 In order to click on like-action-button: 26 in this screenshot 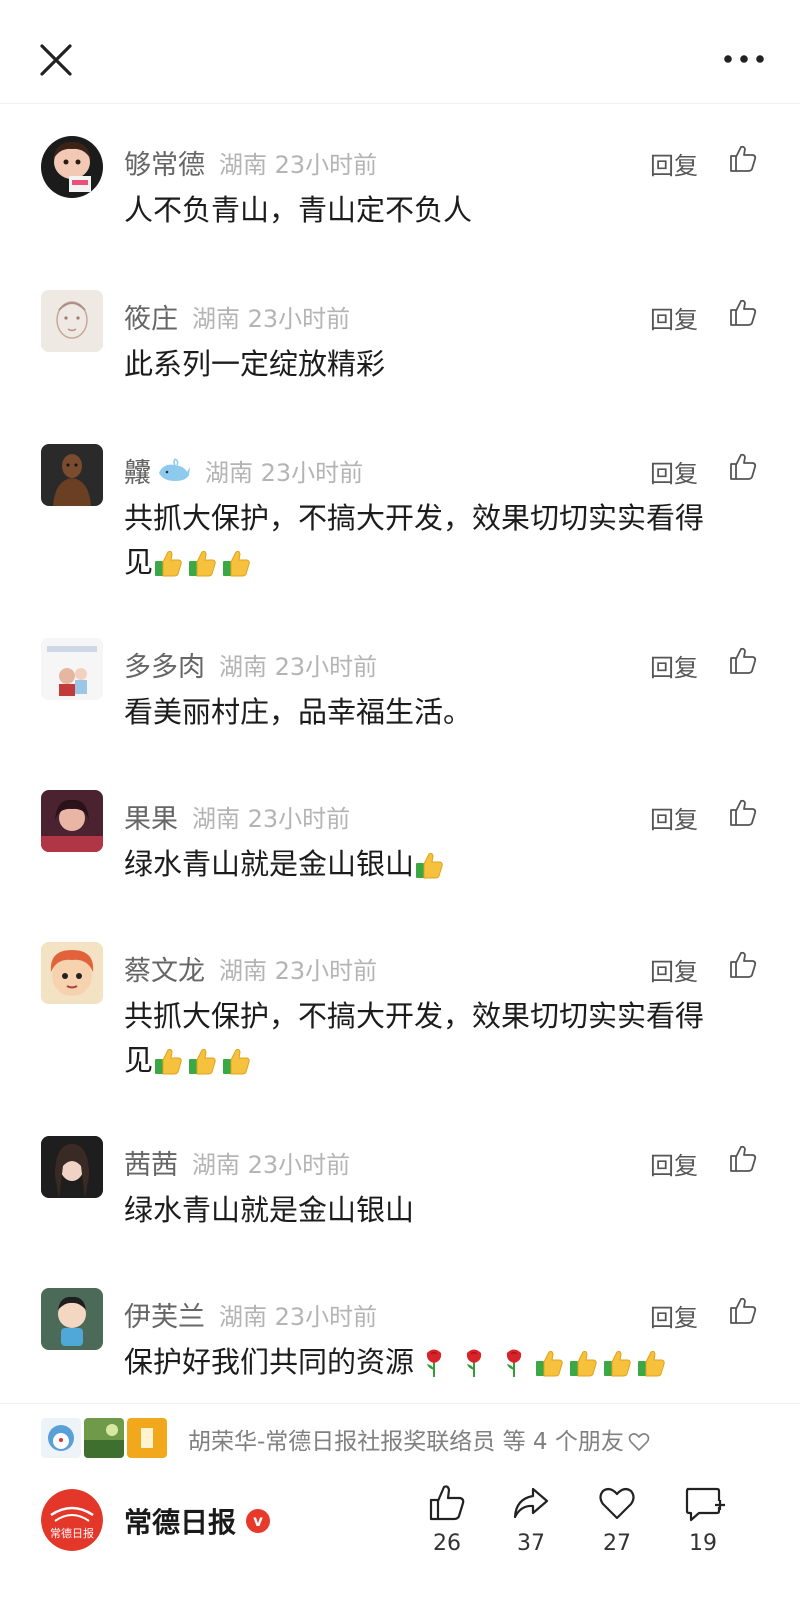, I will do `click(447, 1519)`.